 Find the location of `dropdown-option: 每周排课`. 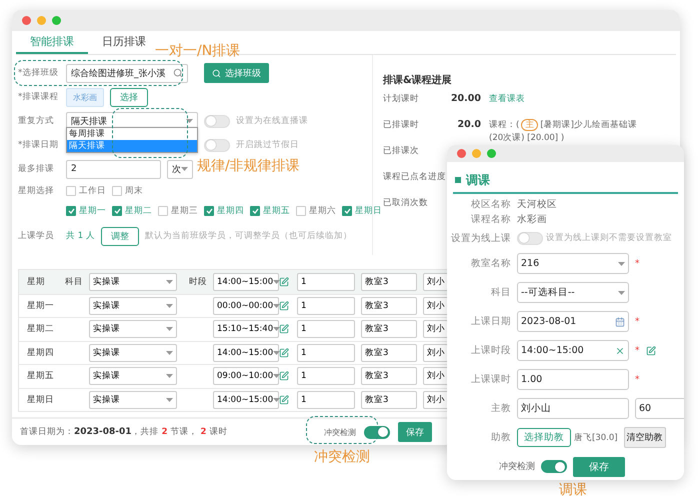

dropdown-option: 每周排课 is located at coordinates (132, 134).